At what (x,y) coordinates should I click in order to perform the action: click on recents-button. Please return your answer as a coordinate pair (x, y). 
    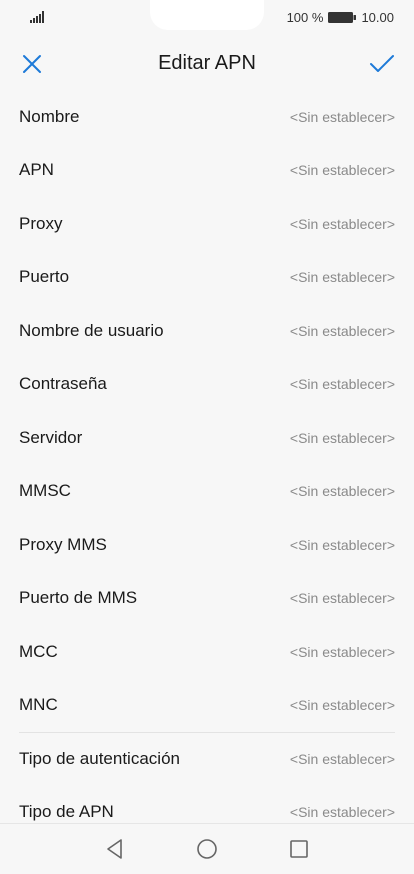
    Looking at the image, I should click on (299, 849).